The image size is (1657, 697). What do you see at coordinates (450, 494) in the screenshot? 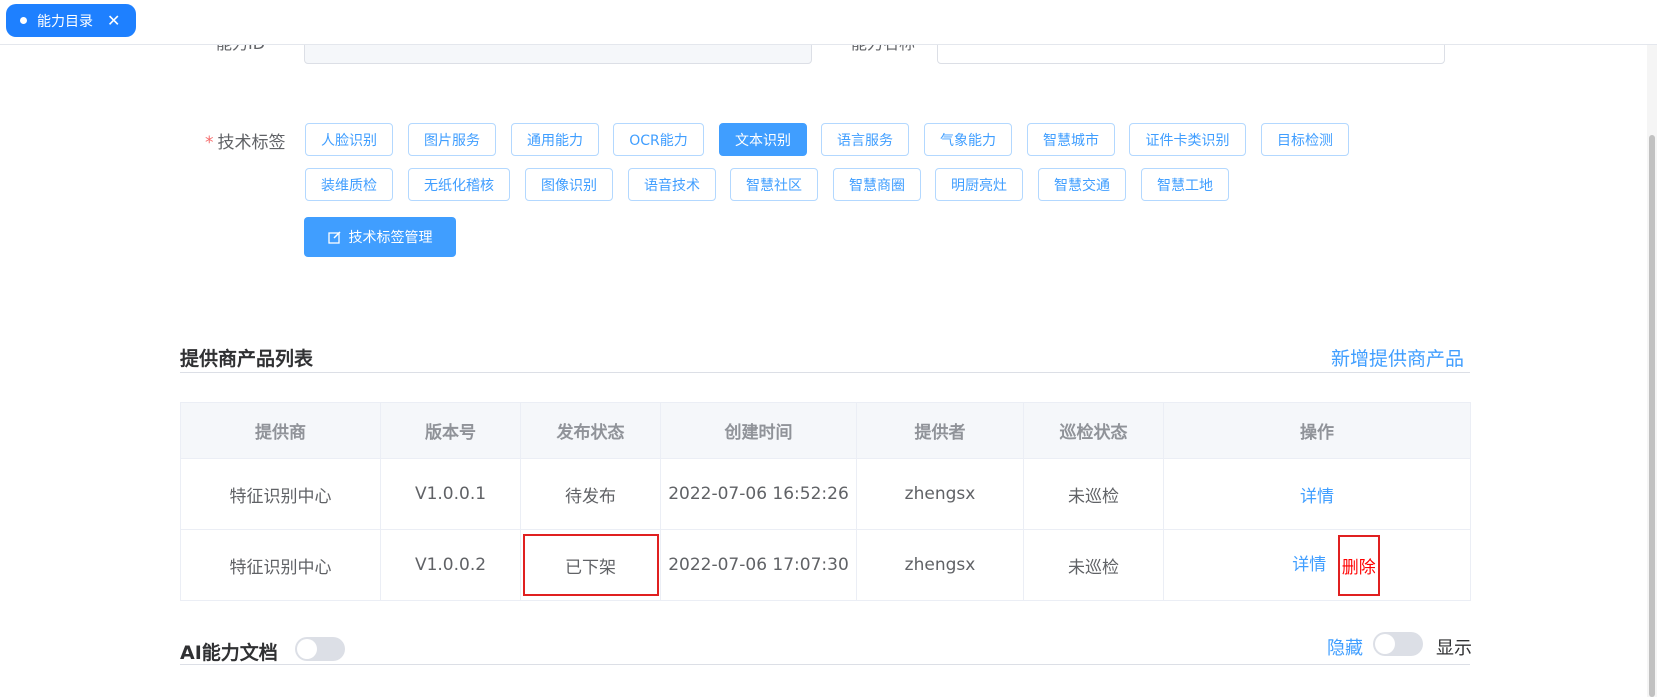
I see `cell-version: V1.0.0.1` at bounding box center [450, 494].